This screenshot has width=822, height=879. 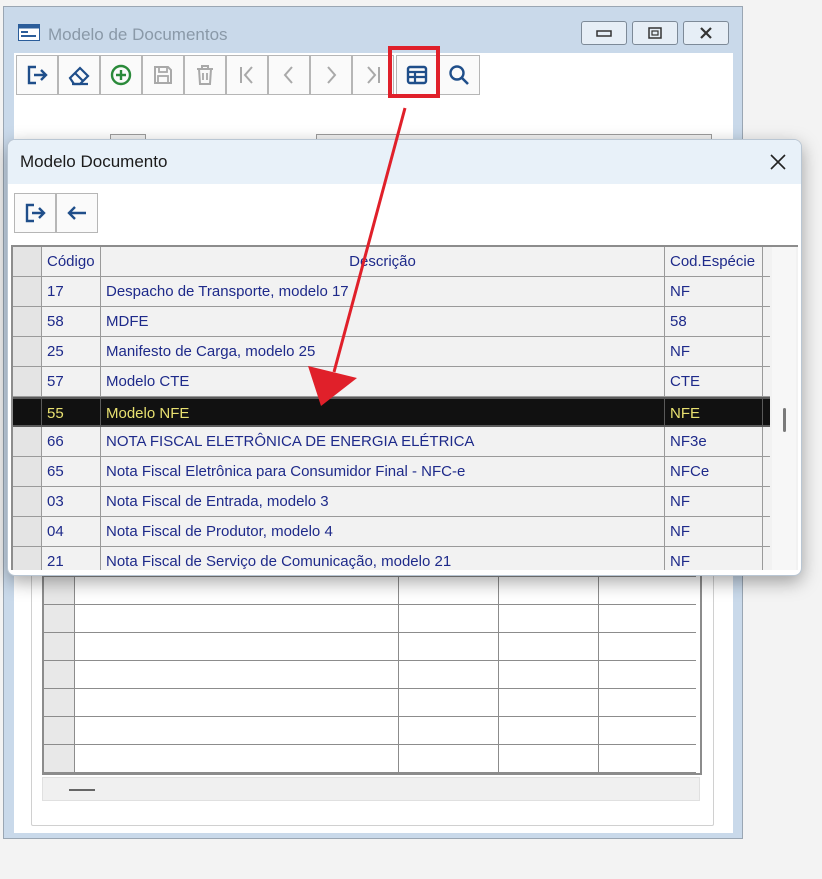 I want to click on first-record-button, so click(x=247, y=75).